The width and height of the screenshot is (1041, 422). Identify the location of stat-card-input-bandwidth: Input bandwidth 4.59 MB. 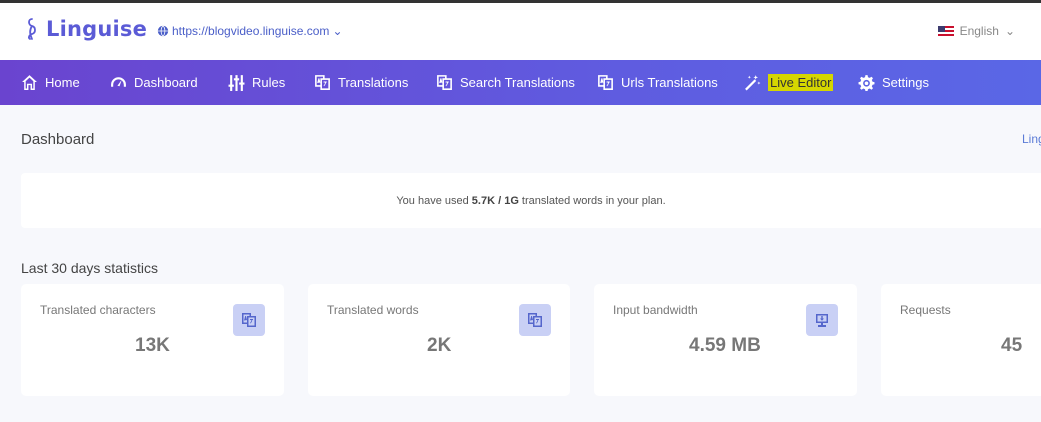
(725, 340).